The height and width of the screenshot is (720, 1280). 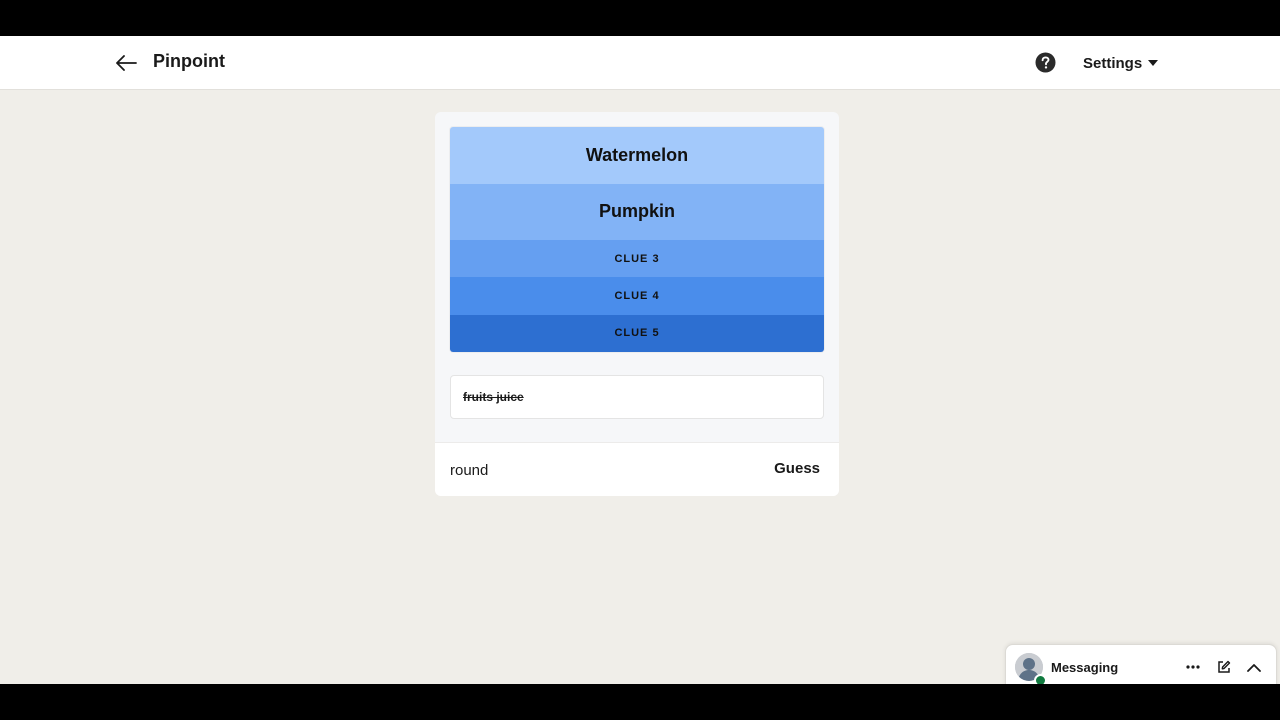 I want to click on help-button, so click(x=1045, y=62).